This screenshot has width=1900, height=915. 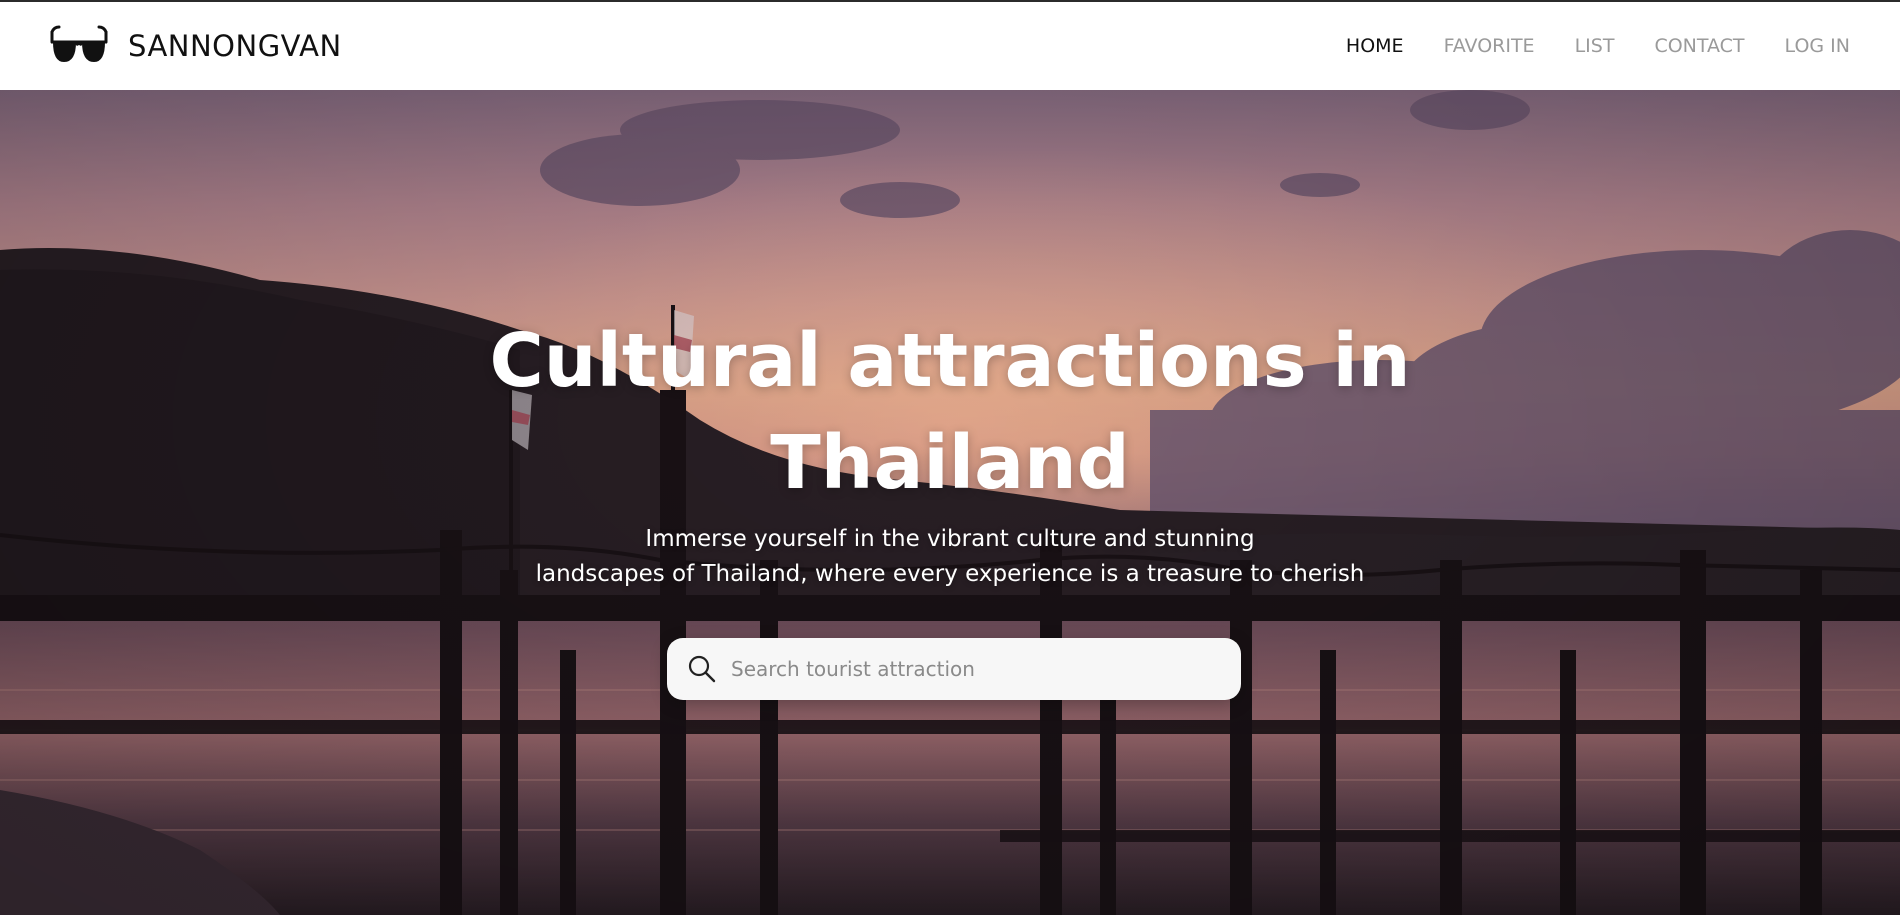 What do you see at coordinates (1817, 46) in the screenshot?
I see `nav-login: LOG IN` at bounding box center [1817, 46].